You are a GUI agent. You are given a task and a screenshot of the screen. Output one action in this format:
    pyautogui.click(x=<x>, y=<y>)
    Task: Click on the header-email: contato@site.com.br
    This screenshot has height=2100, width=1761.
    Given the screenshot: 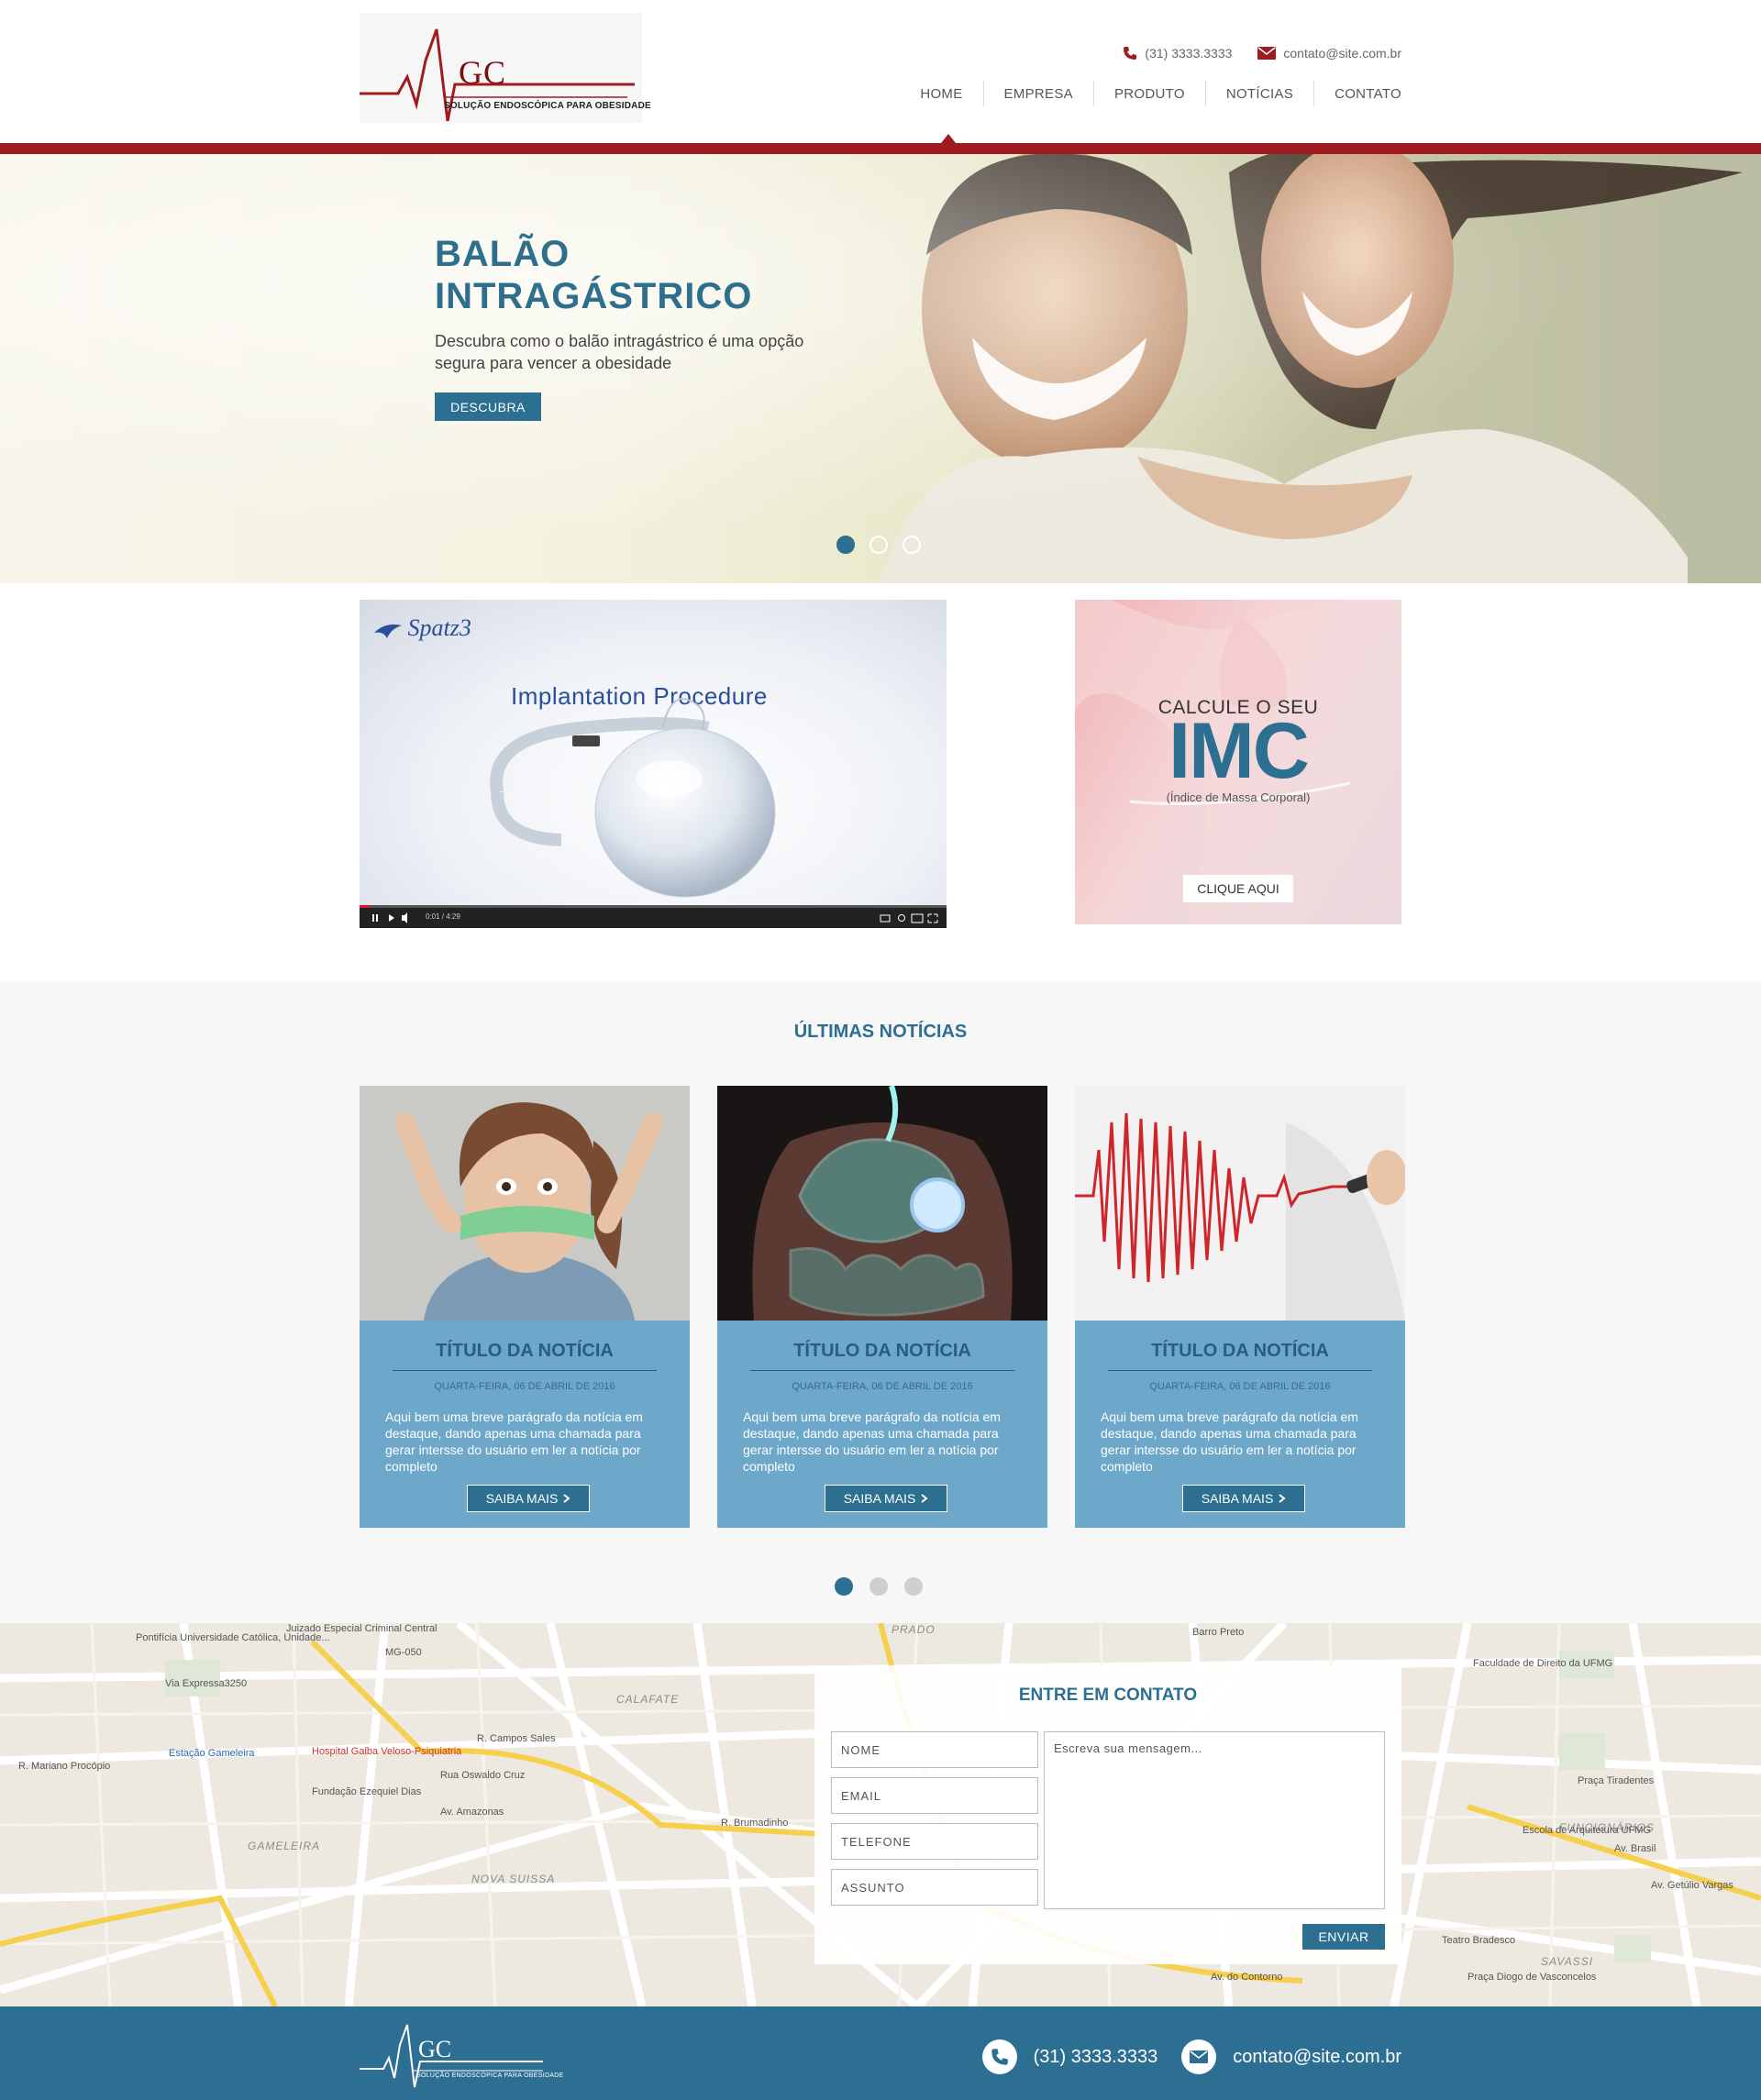 What is the action you would take?
    pyautogui.click(x=1329, y=53)
    